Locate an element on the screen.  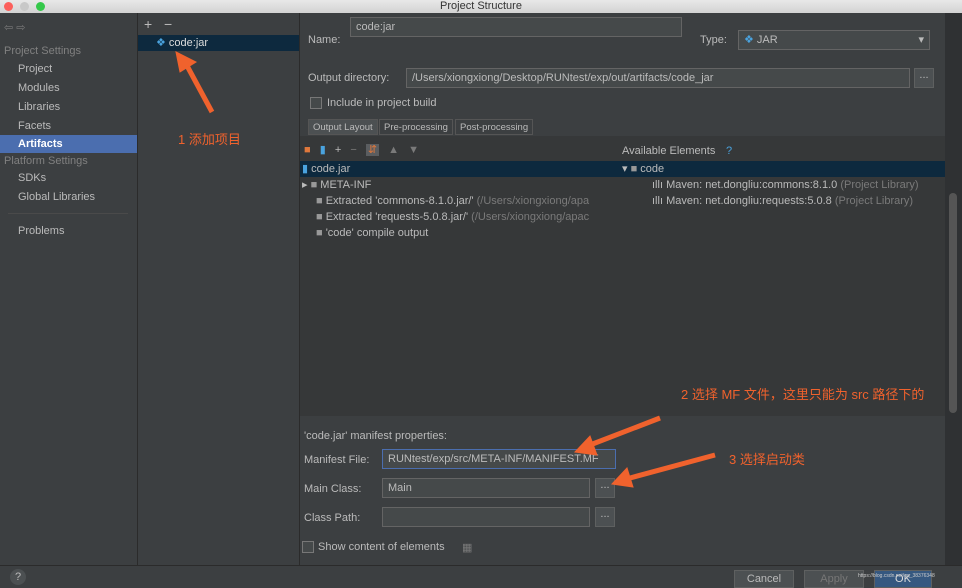
apply-button: Apply is located at coordinates (834, 579).